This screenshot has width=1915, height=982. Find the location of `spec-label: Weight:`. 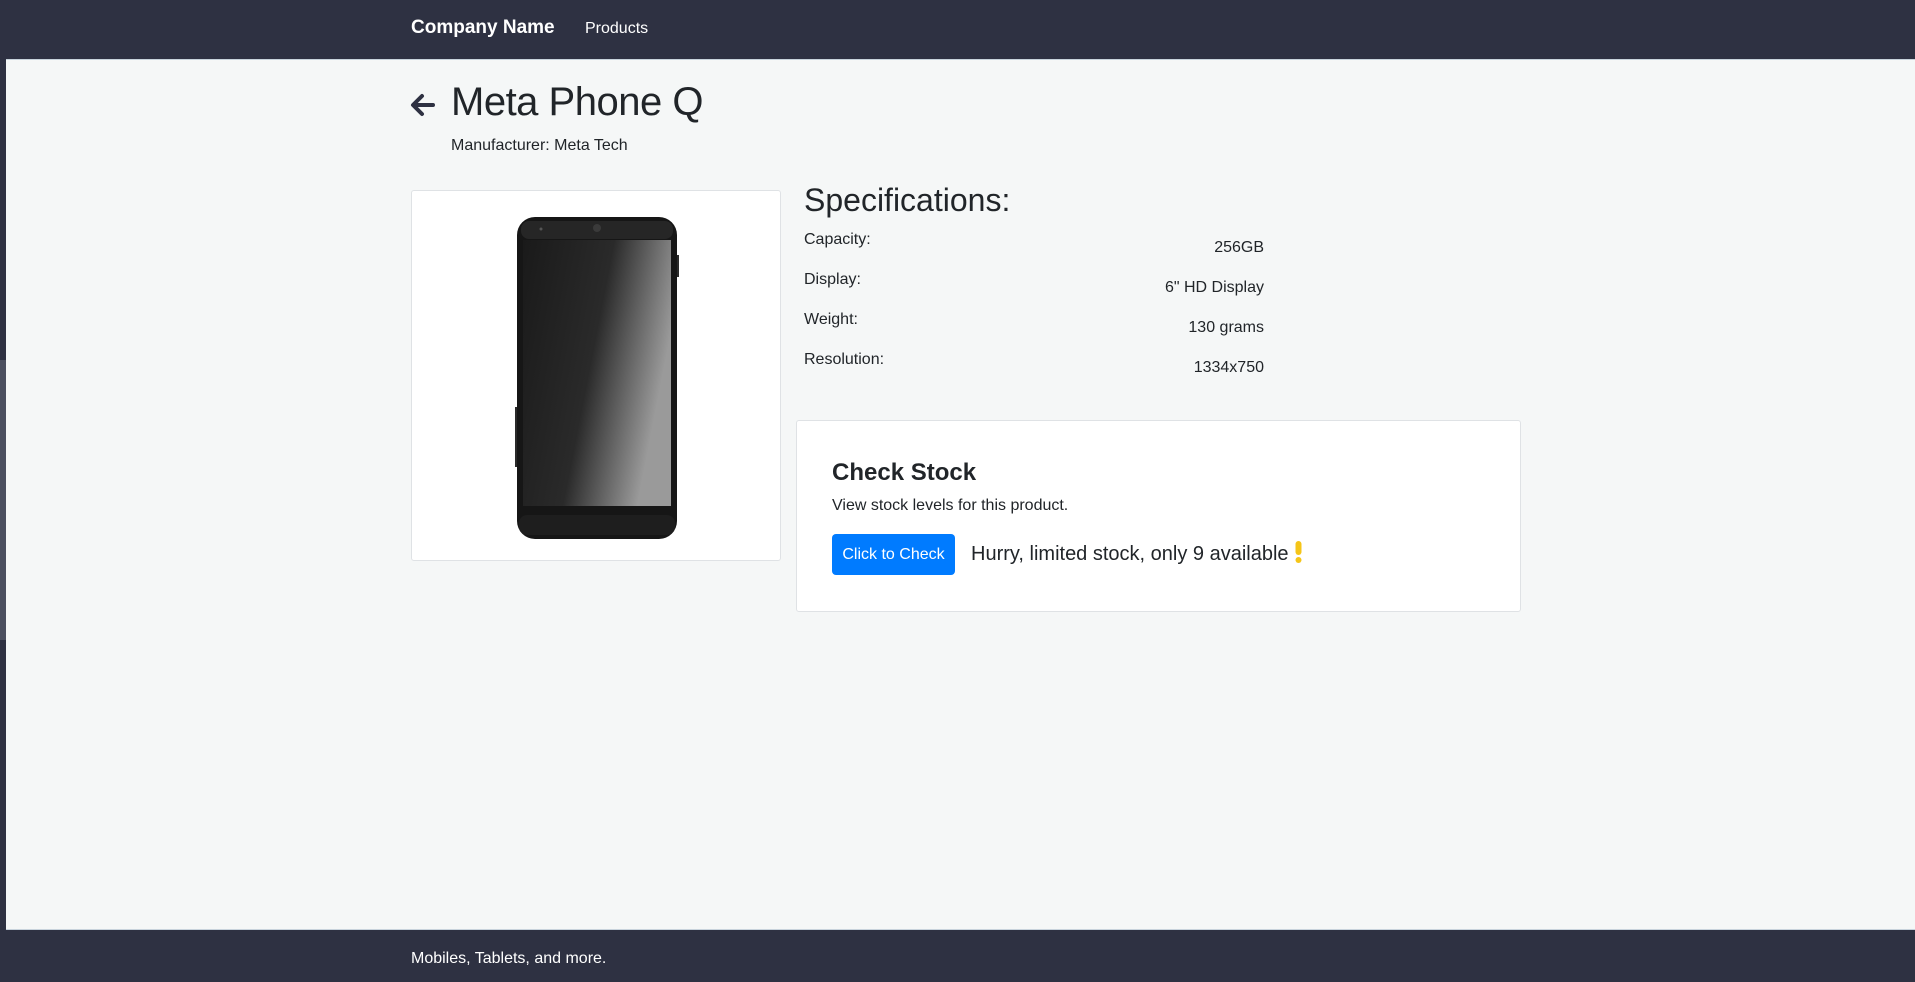

spec-label: Weight: is located at coordinates (831, 319).